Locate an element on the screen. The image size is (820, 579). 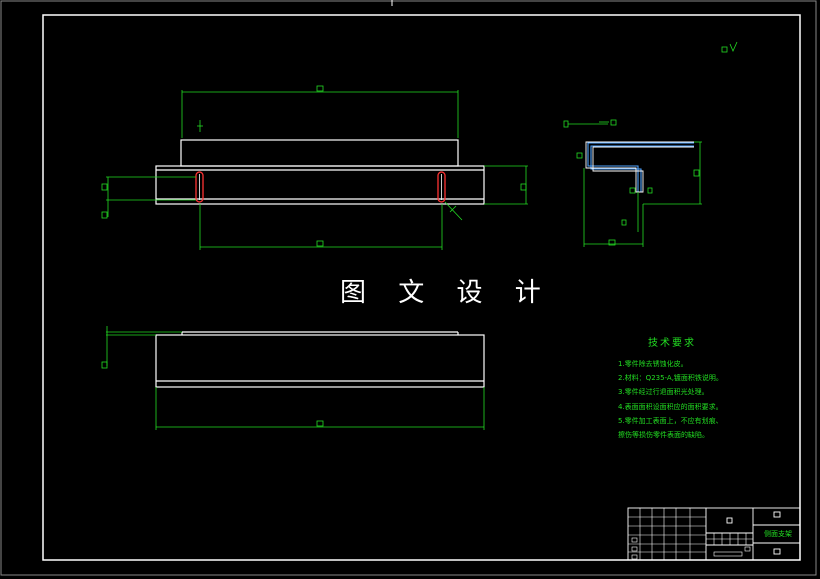
front-view-slots is located at coordinates (320, 187).